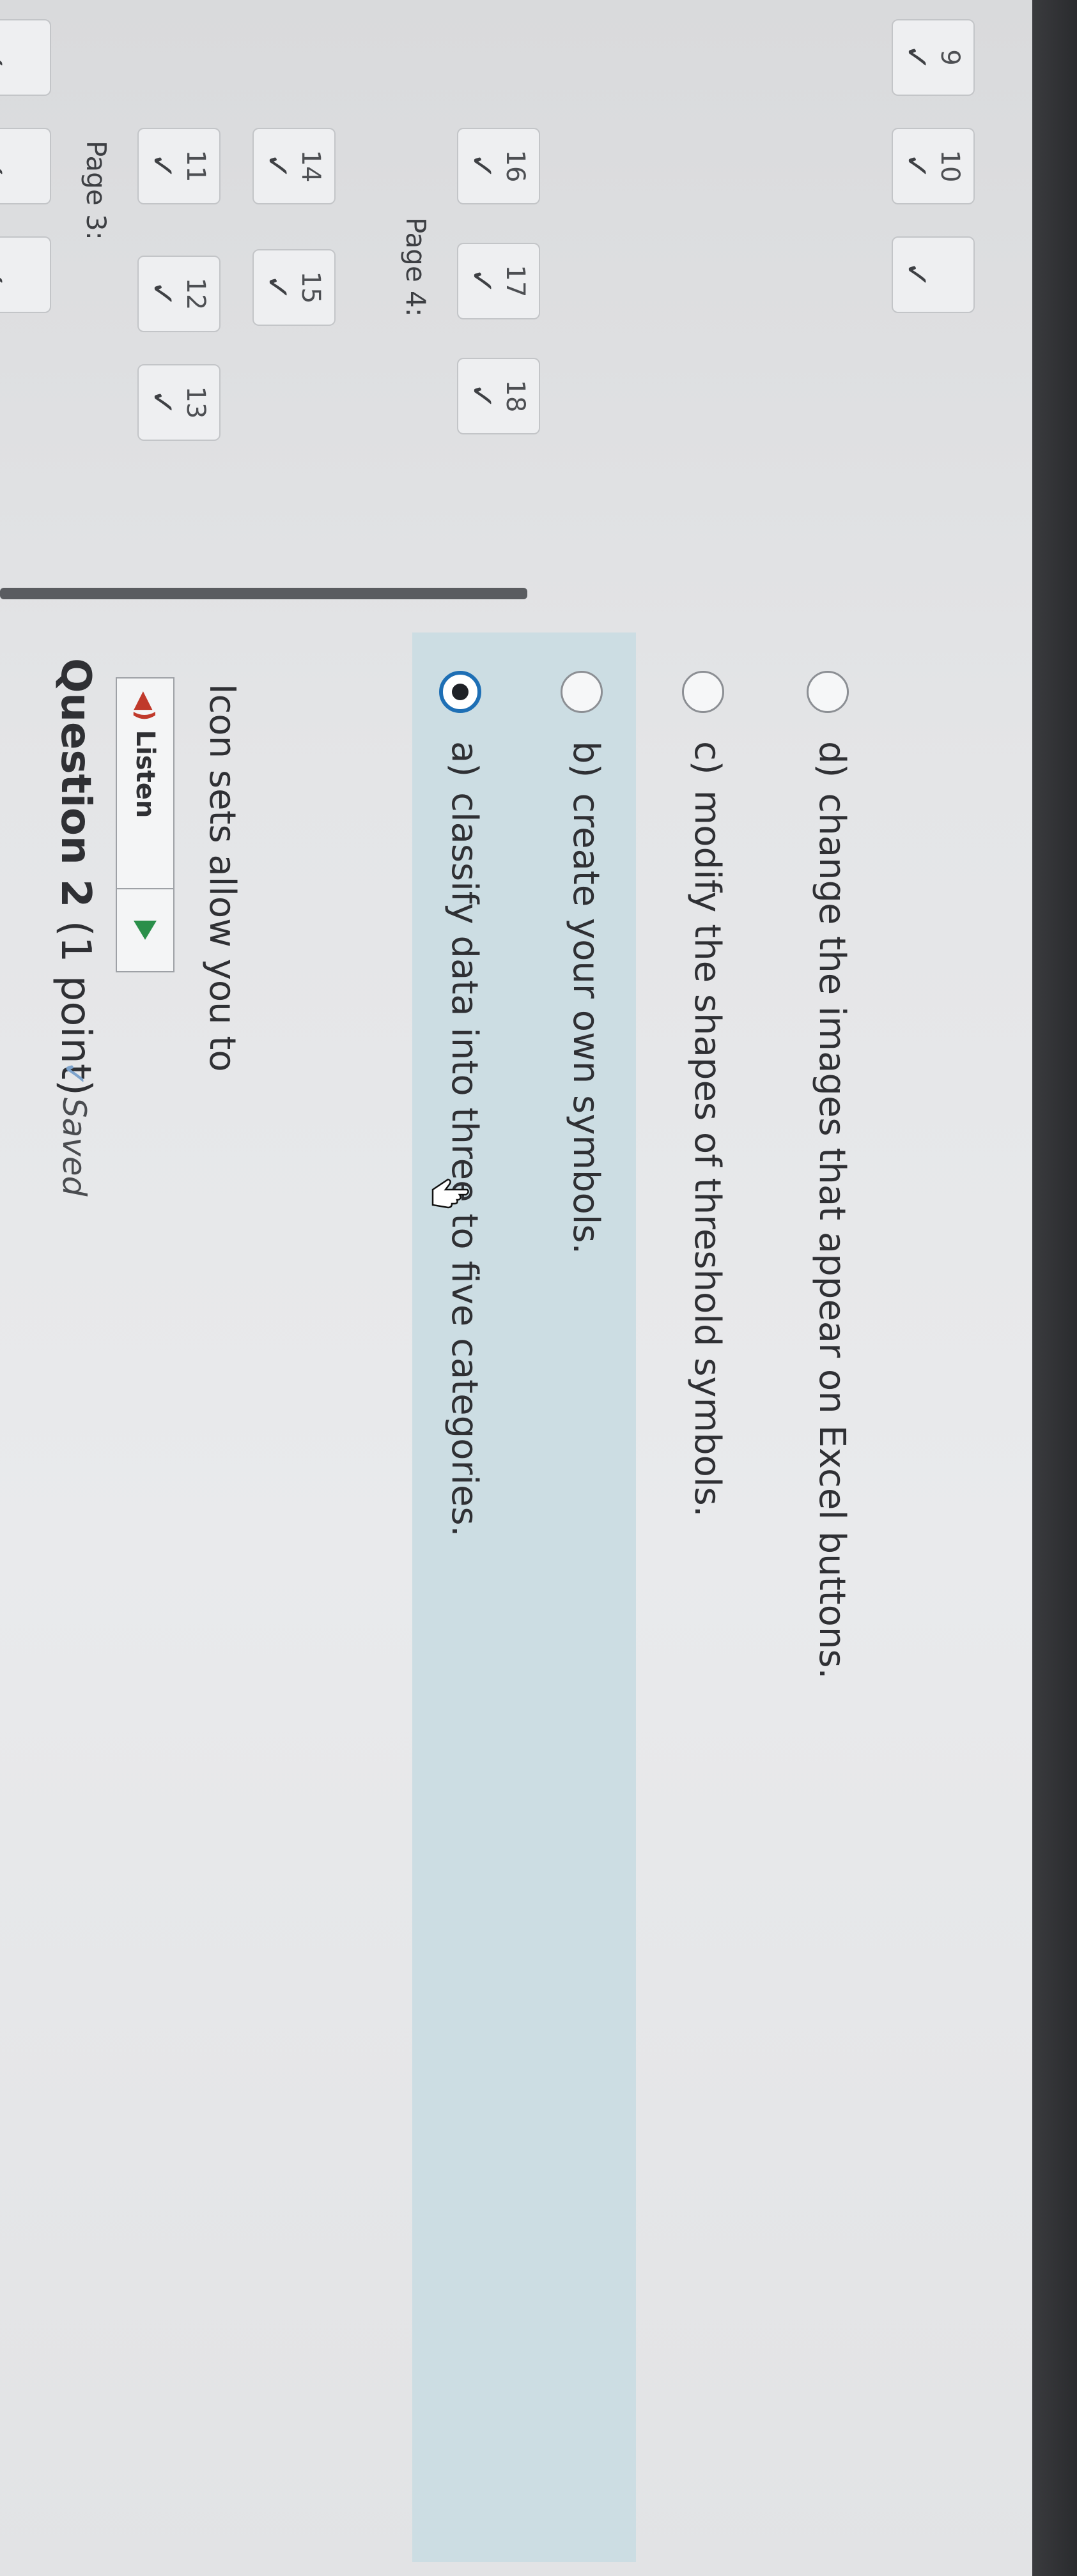 The height and width of the screenshot is (2576, 1077). What do you see at coordinates (74, 1074) in the screenshot?
I see `saved-check-icon: ✓` at bounding box center [74, 1074].